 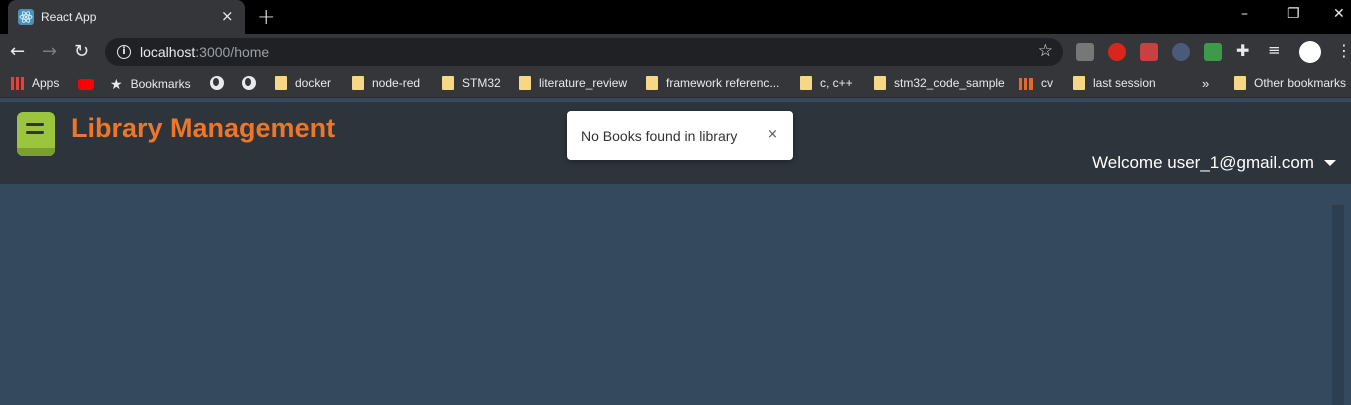 What do you see at coordinates (584, 52) in the screenshot?
I see `address-bar: i localhost:3000/home ☆` at bounding box center [584, 52].